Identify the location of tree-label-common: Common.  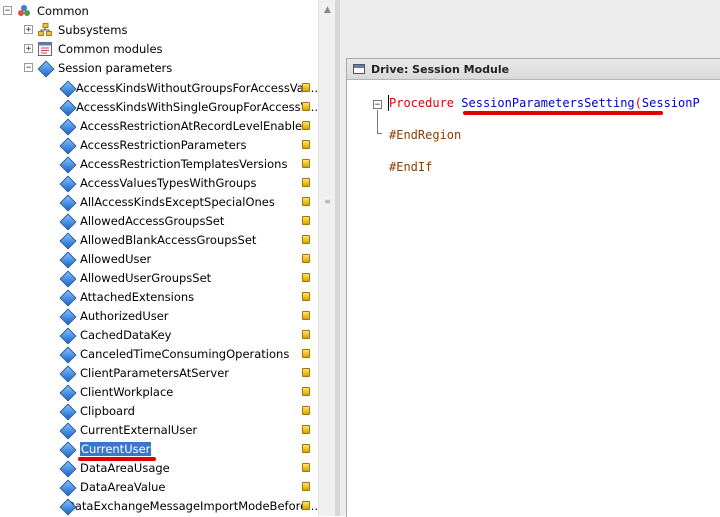
(63, 10).